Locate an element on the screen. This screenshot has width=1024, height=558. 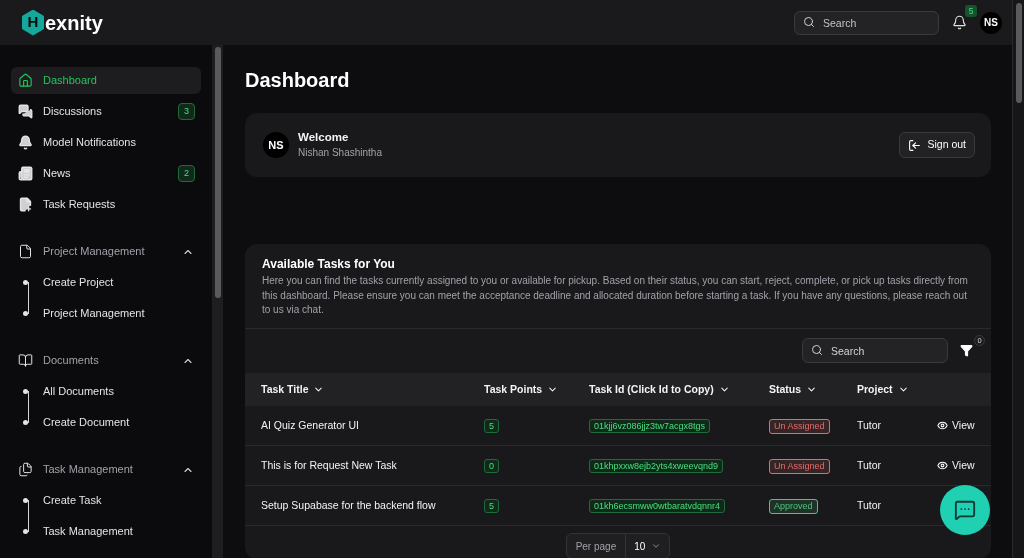
chat-bubble-icon is located at coordinates (965, 510).